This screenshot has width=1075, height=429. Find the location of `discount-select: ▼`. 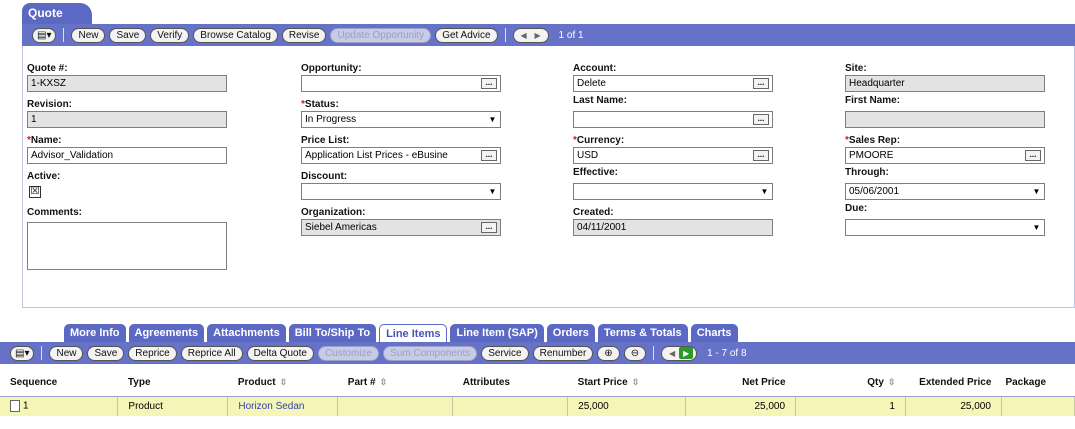

discount-select: ▼ is located at coordinates (401, 191).